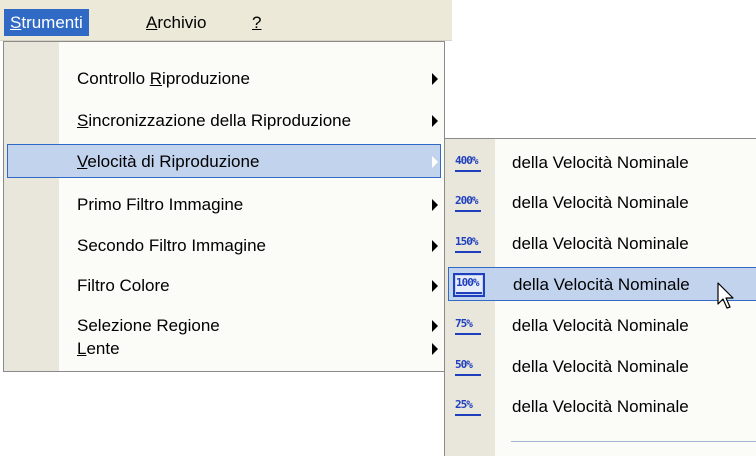  I want to click on menu-help-label: ?, so click(257, 22).